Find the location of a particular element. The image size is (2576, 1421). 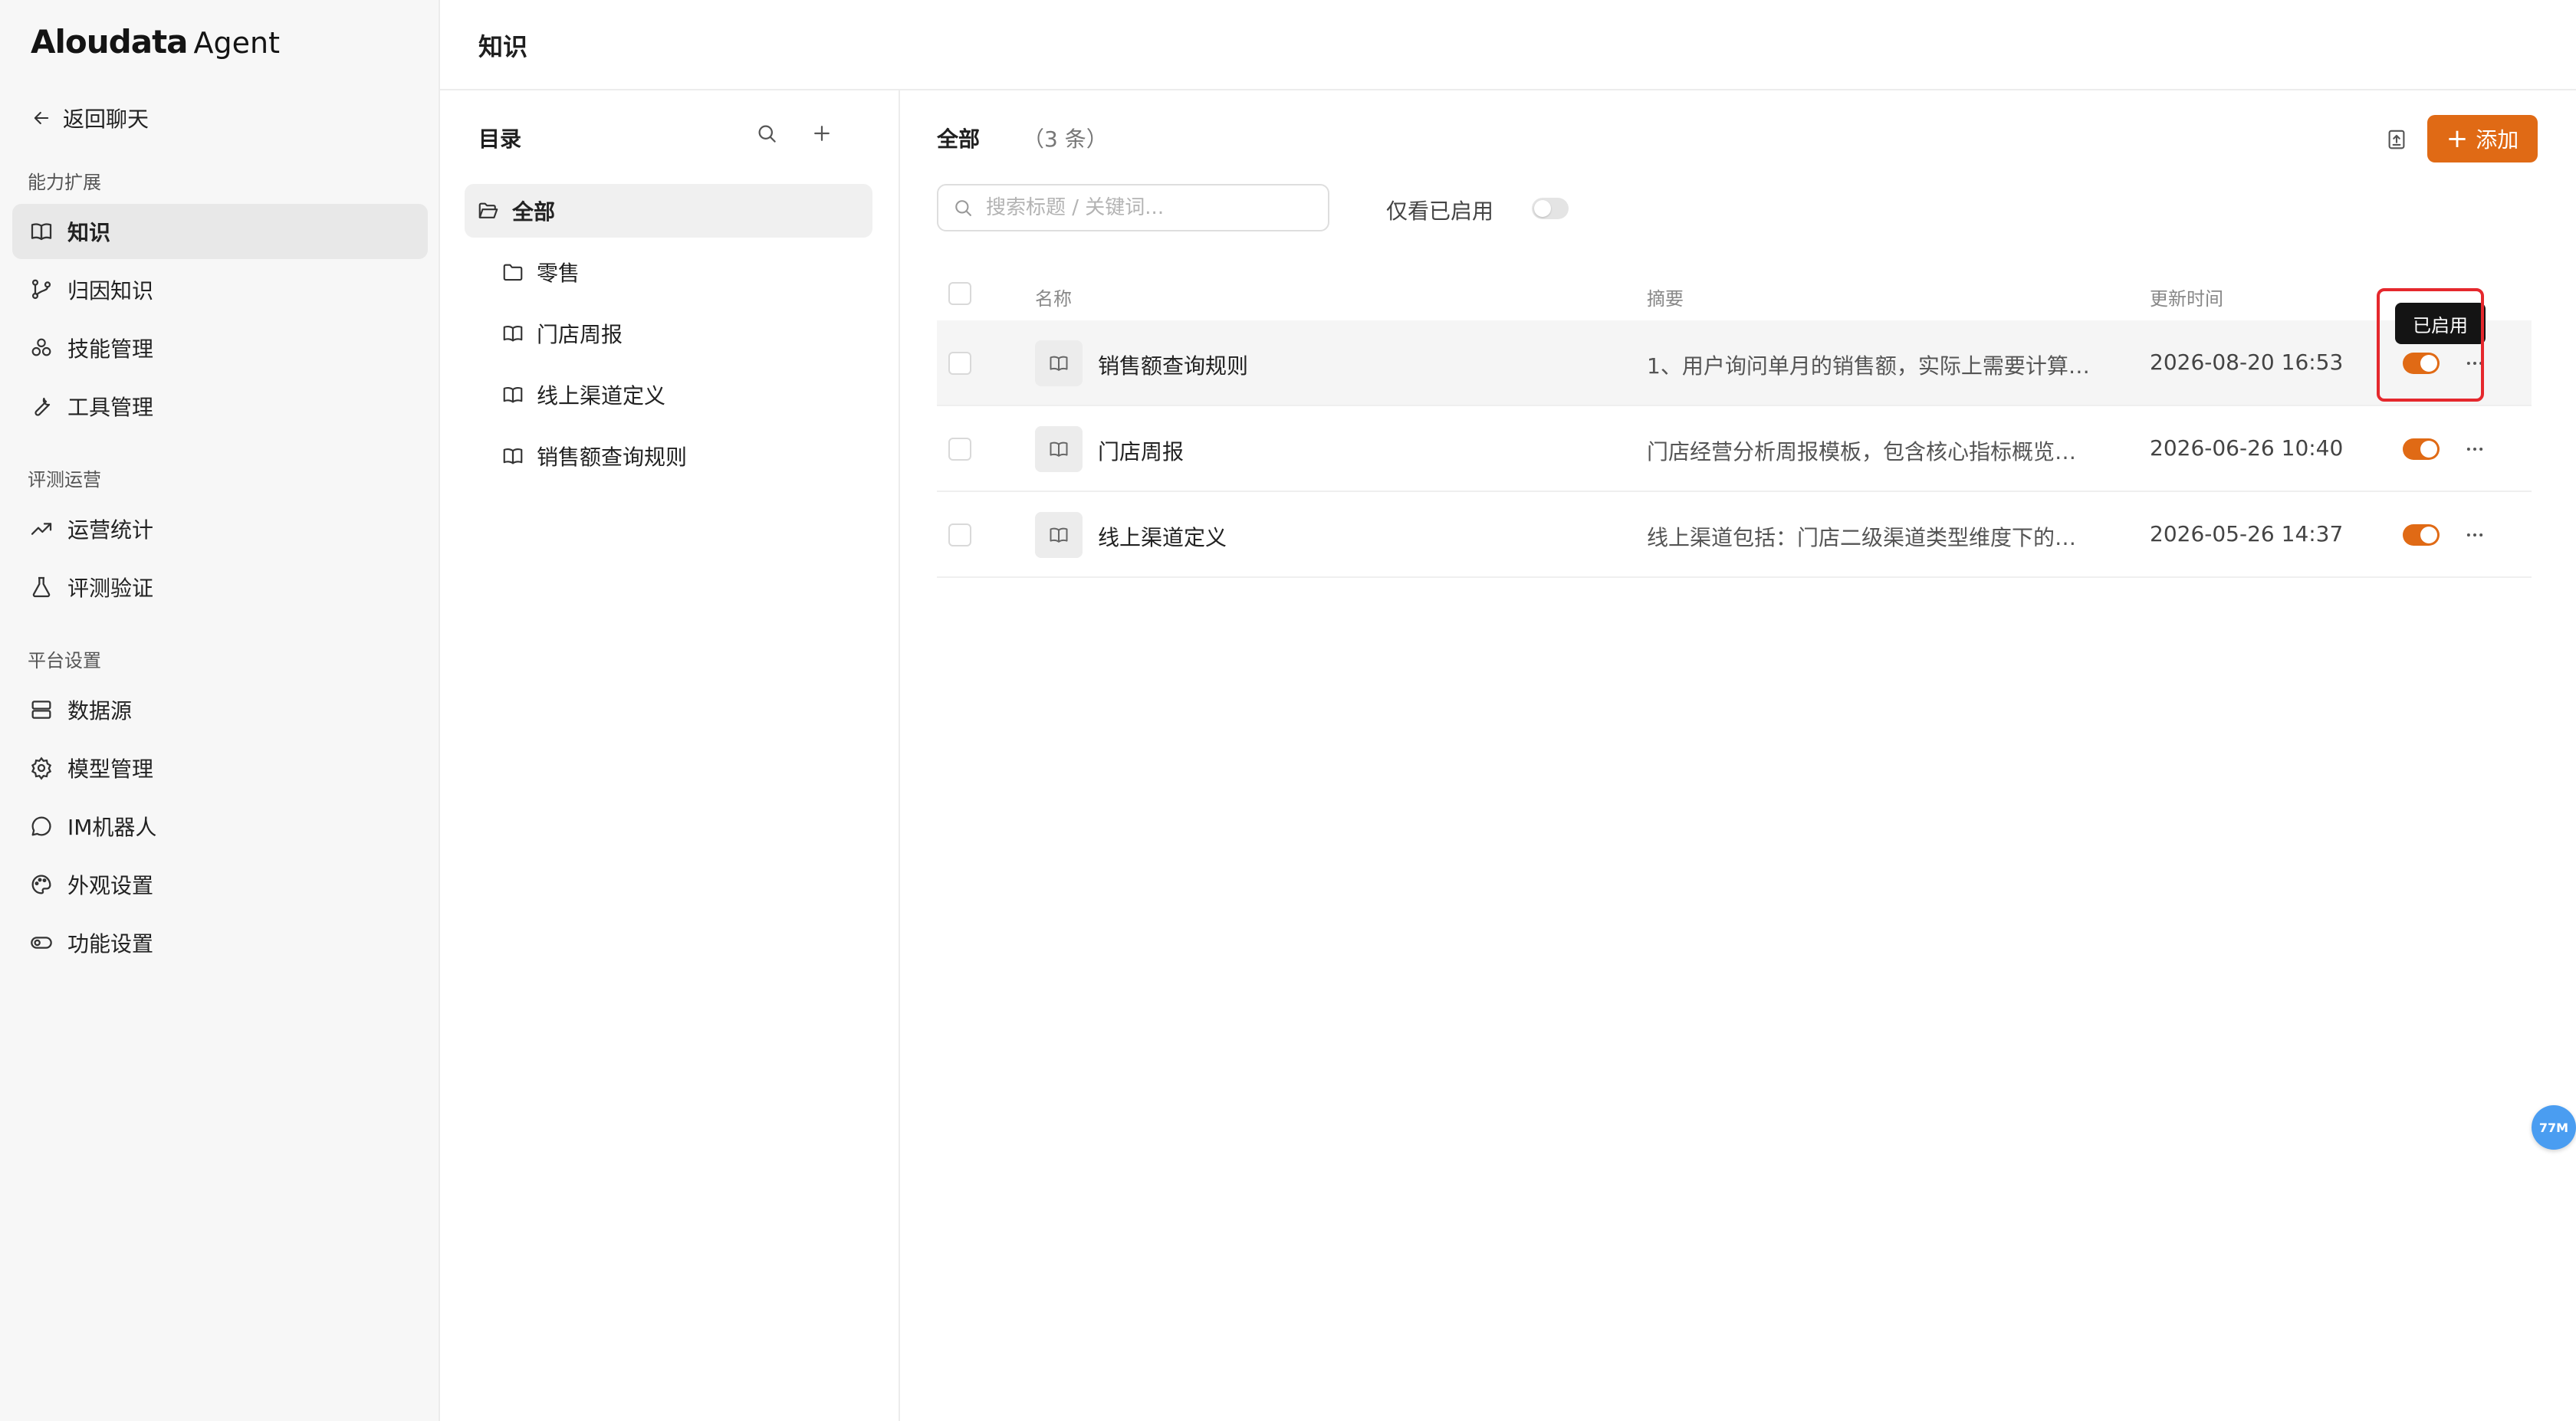

enabled-only-toggle is located at coordinates (1550, 208).